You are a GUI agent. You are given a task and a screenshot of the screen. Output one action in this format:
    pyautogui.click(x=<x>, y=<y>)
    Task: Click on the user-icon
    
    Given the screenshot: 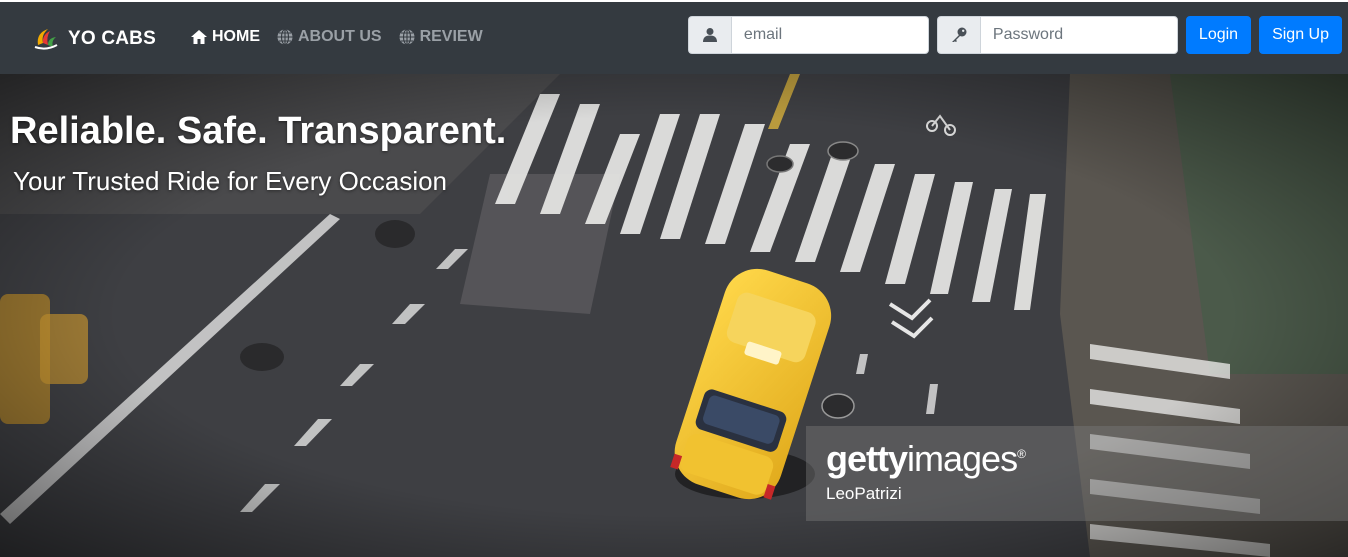 What is the action you would take?
    pyautogui.click(x=709, y=35)
    